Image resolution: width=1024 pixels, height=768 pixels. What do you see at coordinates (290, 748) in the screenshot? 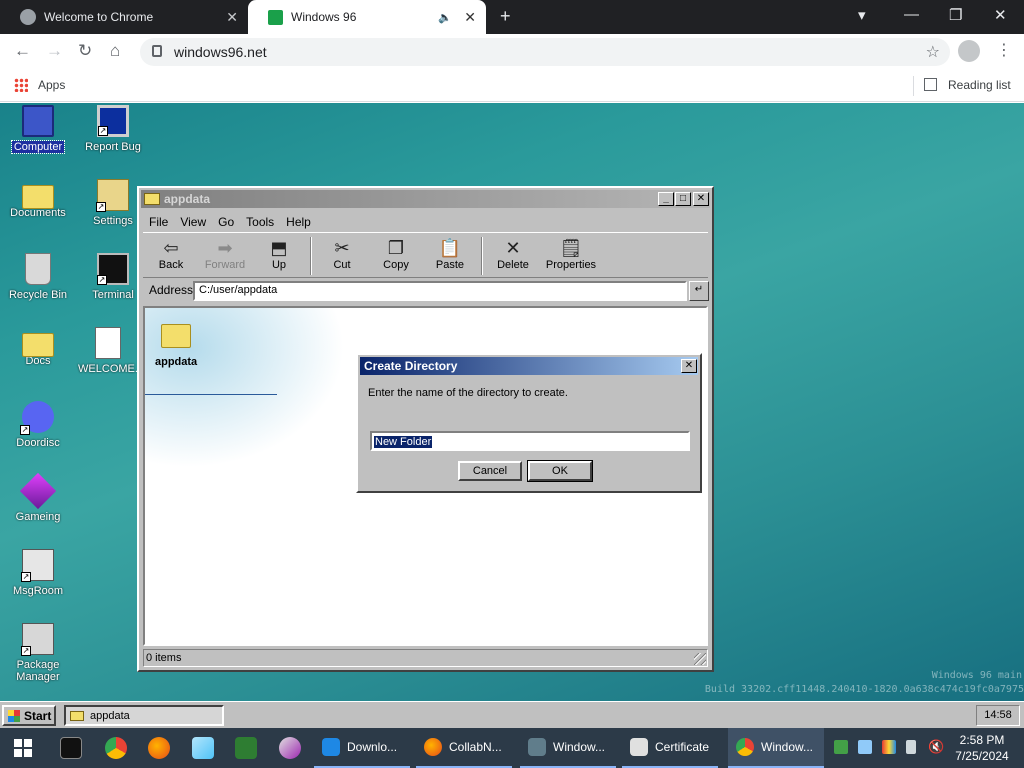
I see `paint-pin-icon` at bounding box center [290, 748].